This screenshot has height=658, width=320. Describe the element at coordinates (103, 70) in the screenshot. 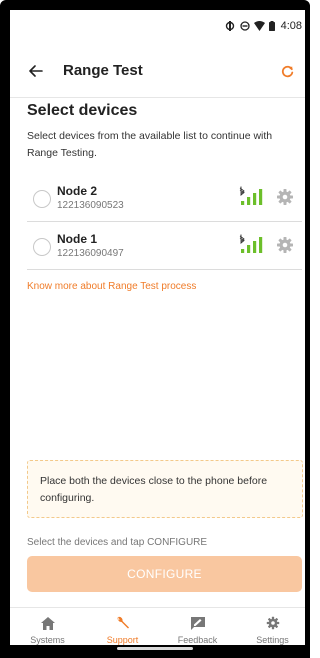

I see `page-title: Range Test` at that location.